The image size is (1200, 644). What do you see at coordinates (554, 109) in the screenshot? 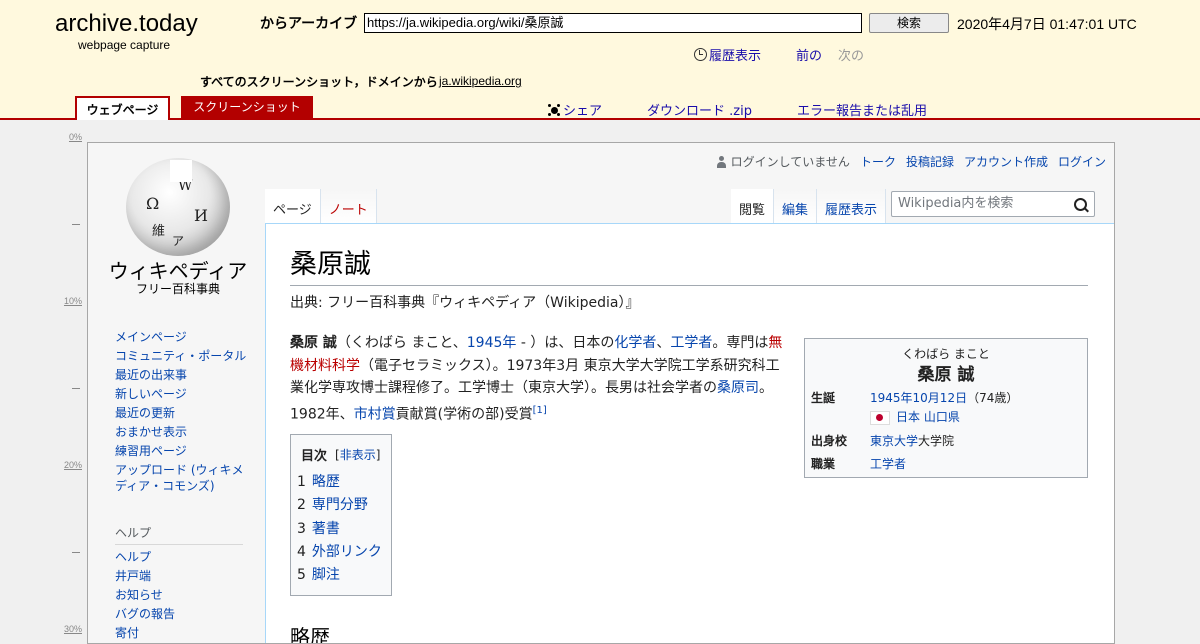
I see `share-icon` at bounding box center [554, 109].